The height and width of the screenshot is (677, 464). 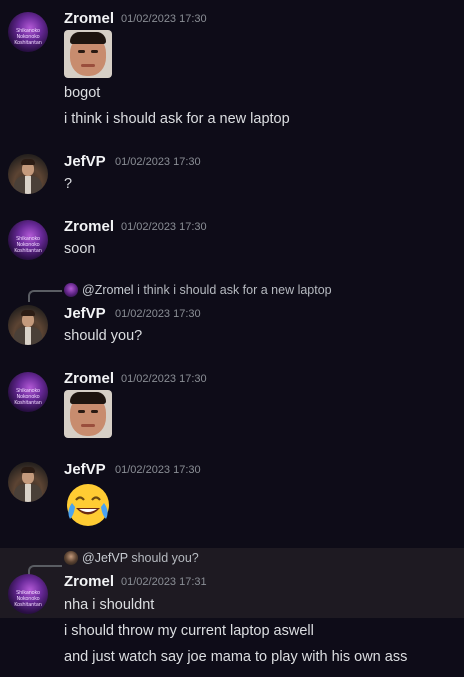 What do you see at coordinates (177, 119) in the screenshot?
I see `message-text: i think i should ask for a new laptop` at bounding box center [177, 119].